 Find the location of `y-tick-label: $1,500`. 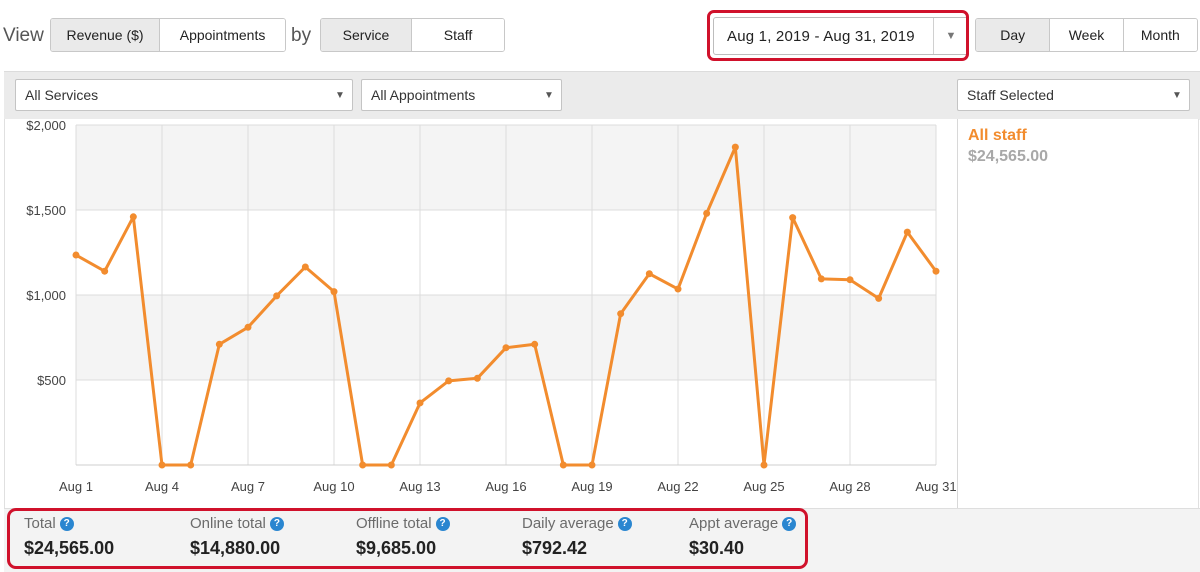

y-tick-label: $1,500 is located at coordinates (46, 210).